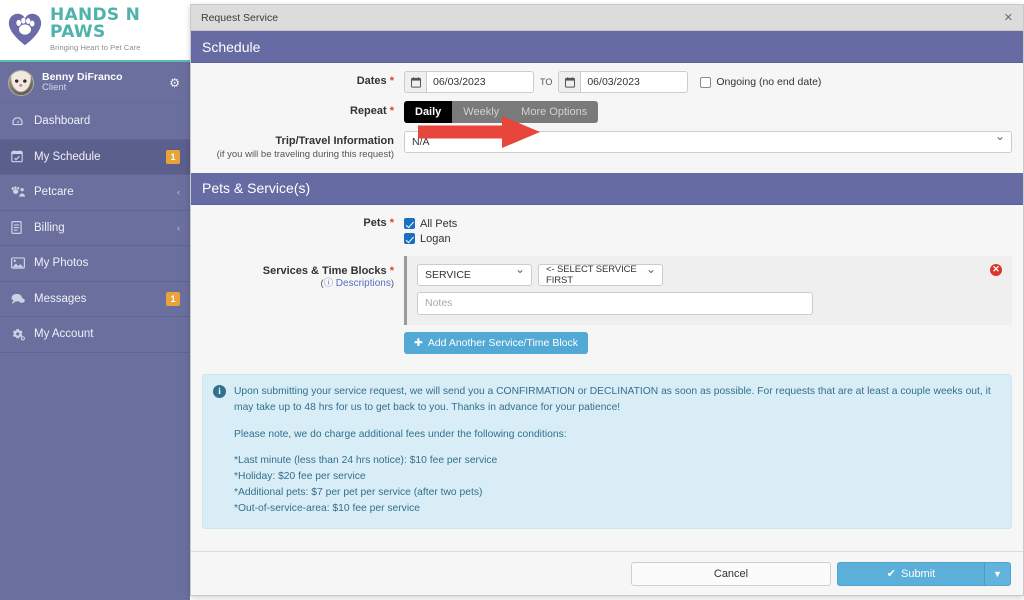 The width and height of the screenshot is (1024, 600). Describe the element at coordinates (474, 274) in the screenshot. I see `service-select: SERVICE` at that location.